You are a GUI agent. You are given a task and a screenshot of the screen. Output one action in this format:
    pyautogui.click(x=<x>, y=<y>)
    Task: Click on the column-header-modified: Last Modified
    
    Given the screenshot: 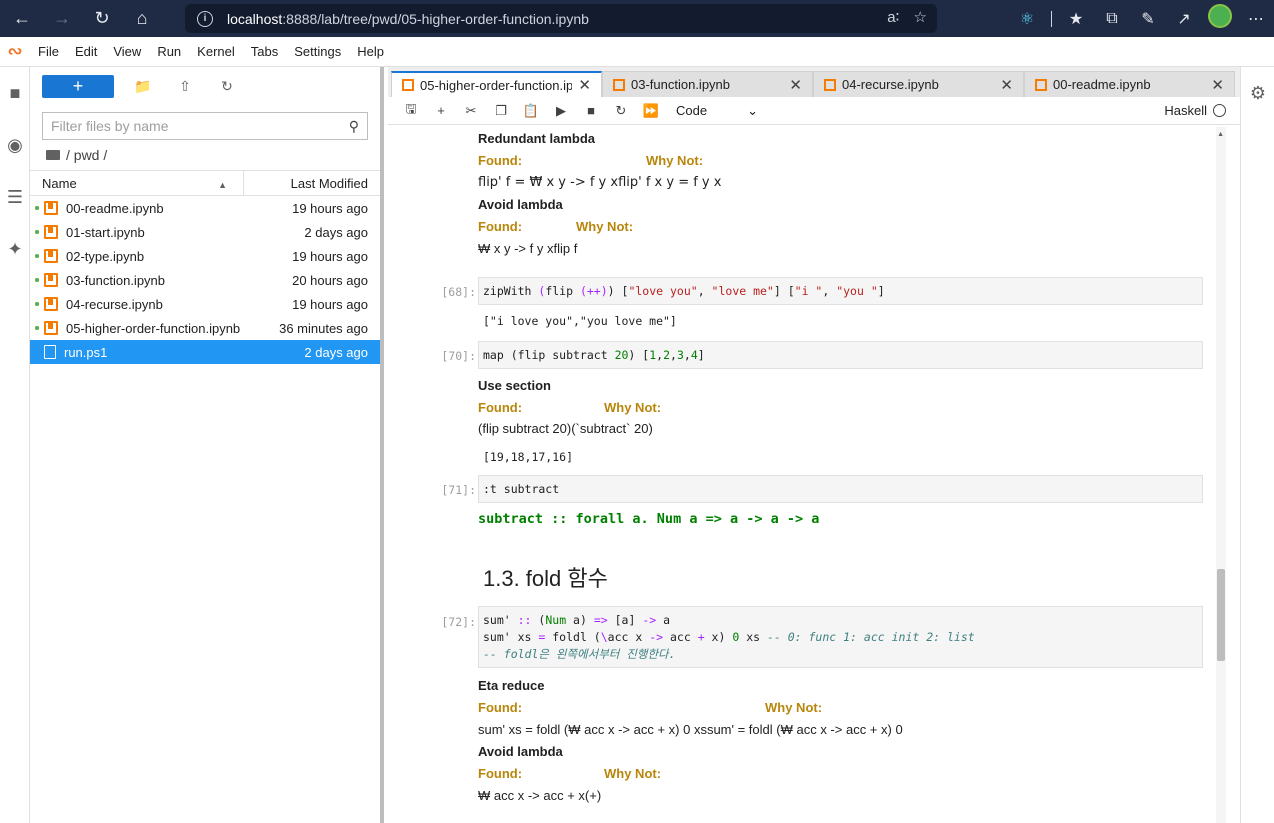 What is the action you would take?
    pyautogui.click(x=312, y=183)
    